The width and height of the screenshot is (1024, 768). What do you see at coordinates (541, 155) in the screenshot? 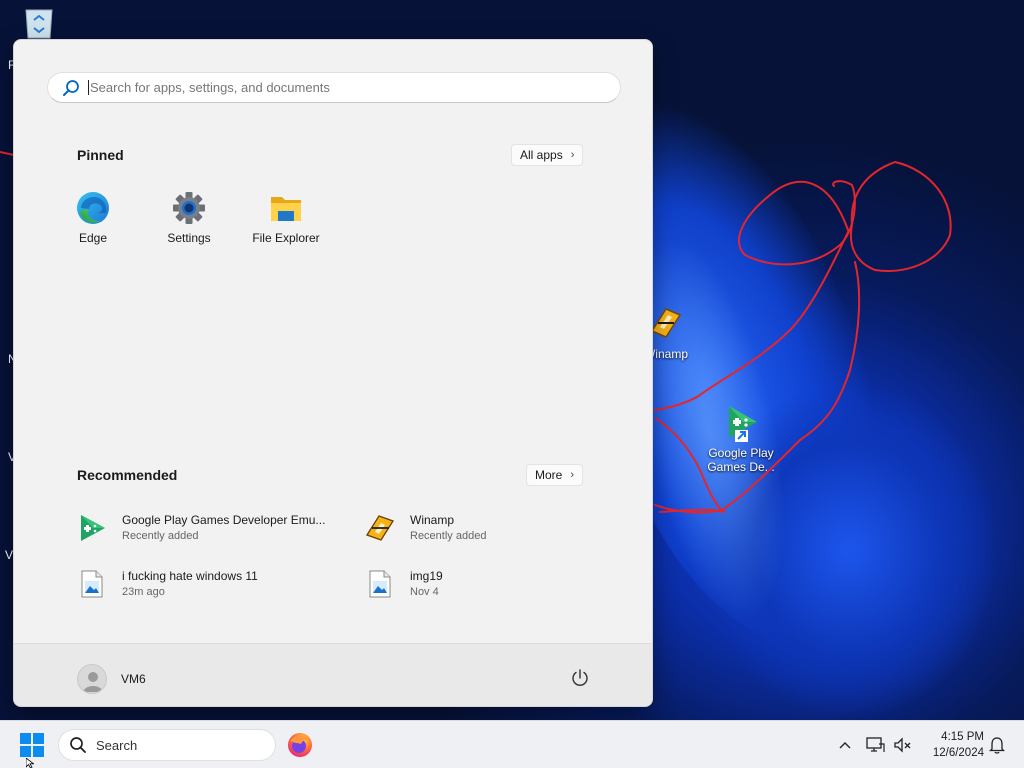
I see `all-apps-label: All apps` at bounding box center [541, 155].